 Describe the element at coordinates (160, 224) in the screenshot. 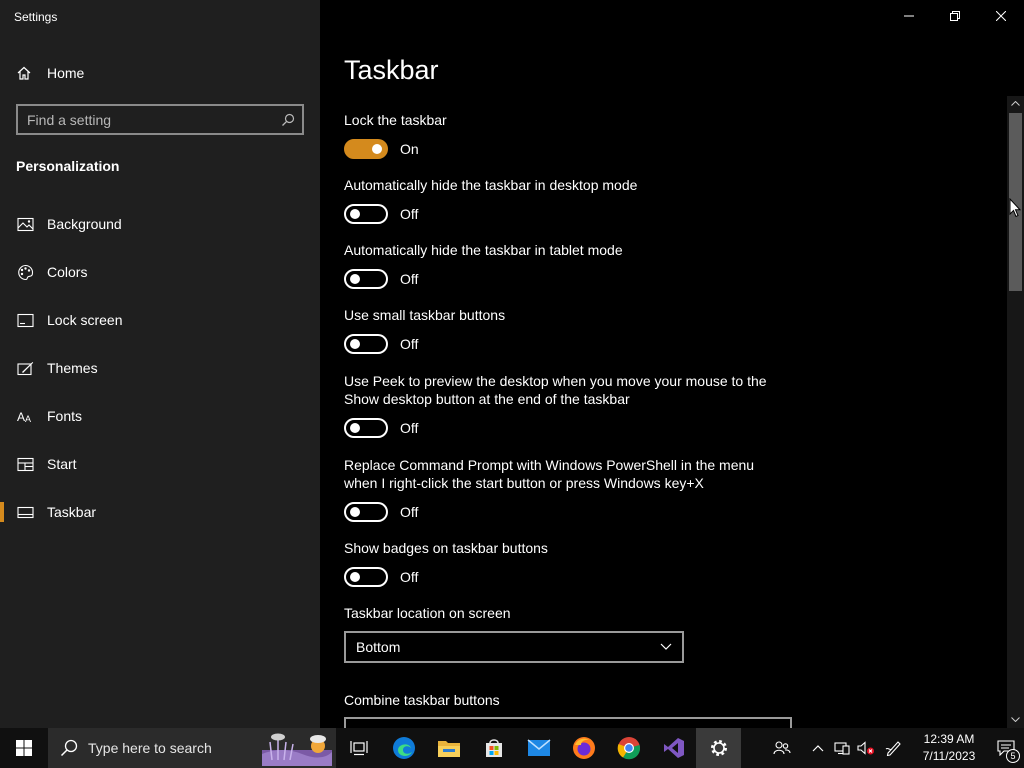

I see `sidebar-item-background: Background` at that location.